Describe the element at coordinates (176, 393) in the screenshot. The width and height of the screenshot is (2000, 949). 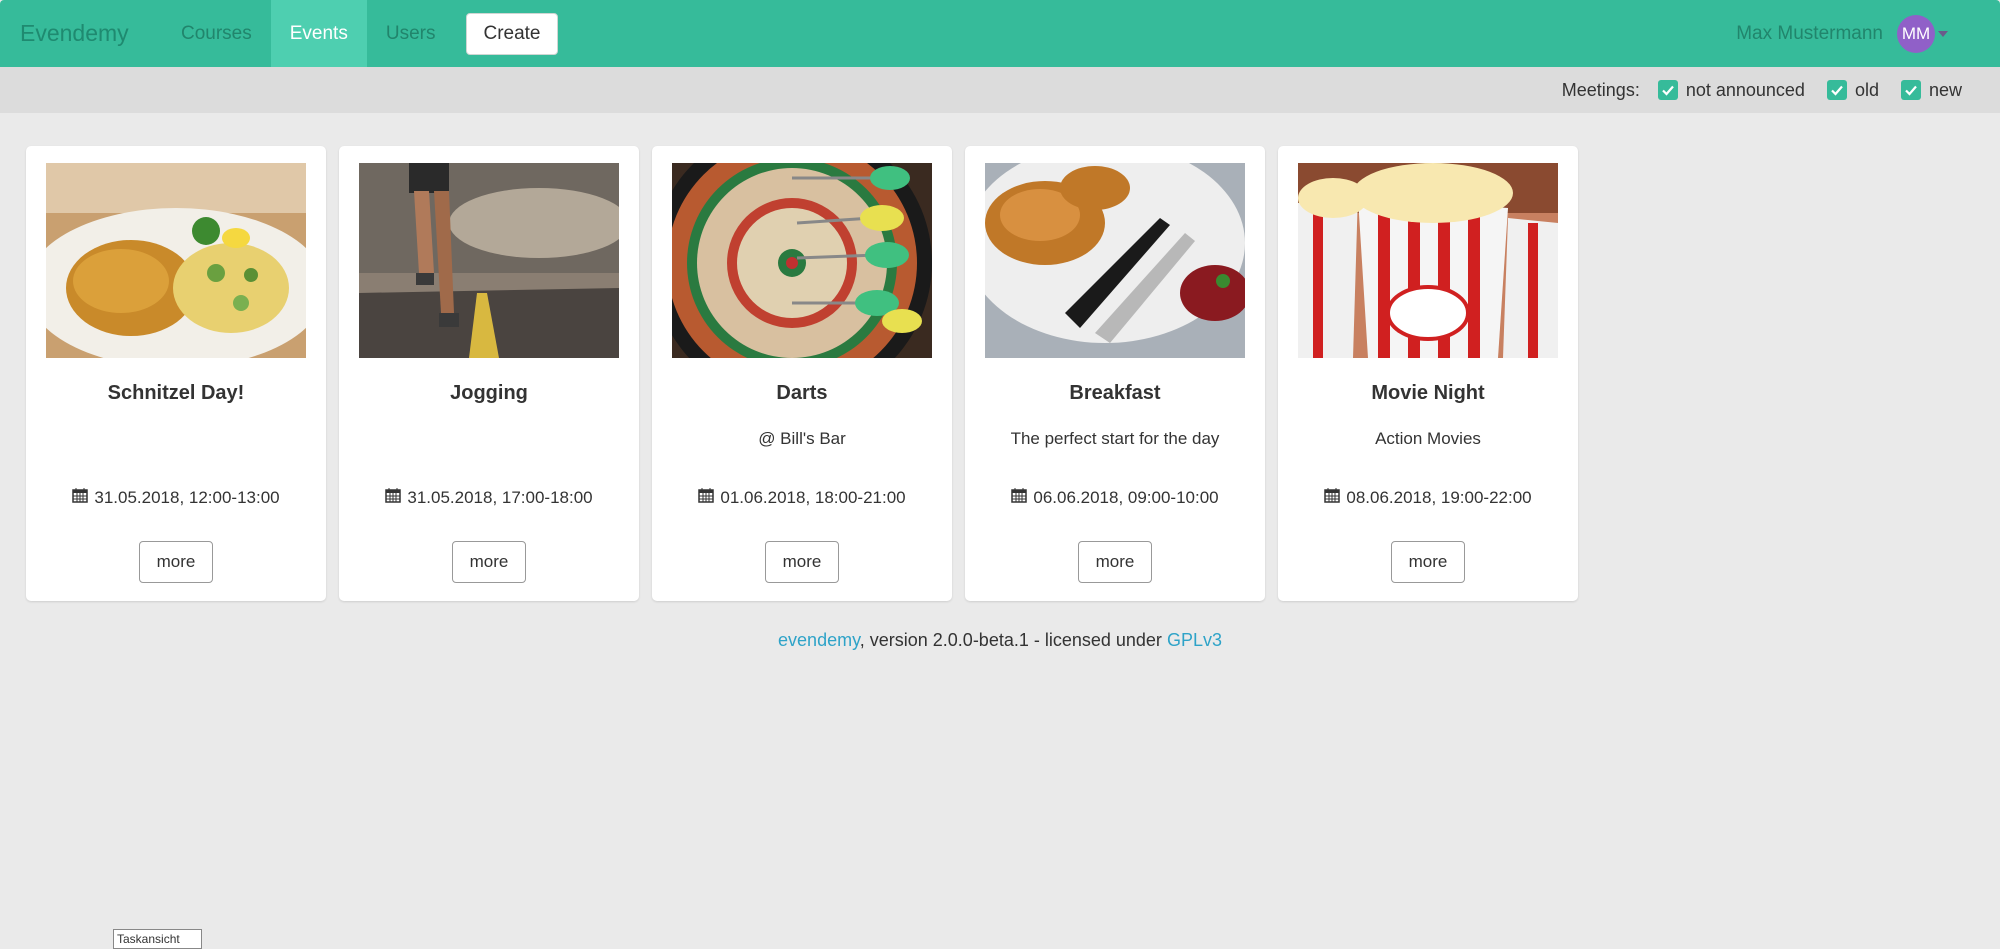
I see `event-title: Schnitzel Day!` at that location.